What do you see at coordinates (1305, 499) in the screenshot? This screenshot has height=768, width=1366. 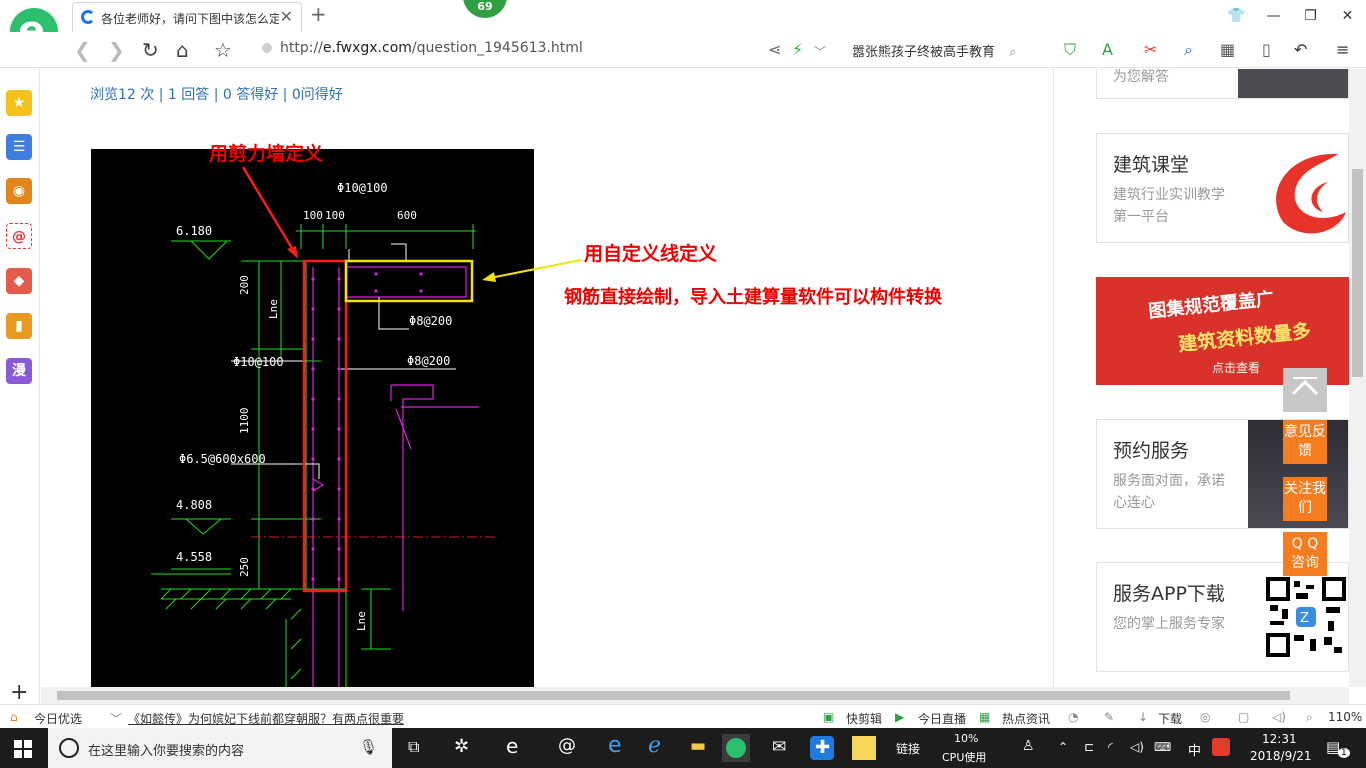 I see `follow-us-button: 关注我们` at bounding box center [1305, 499].